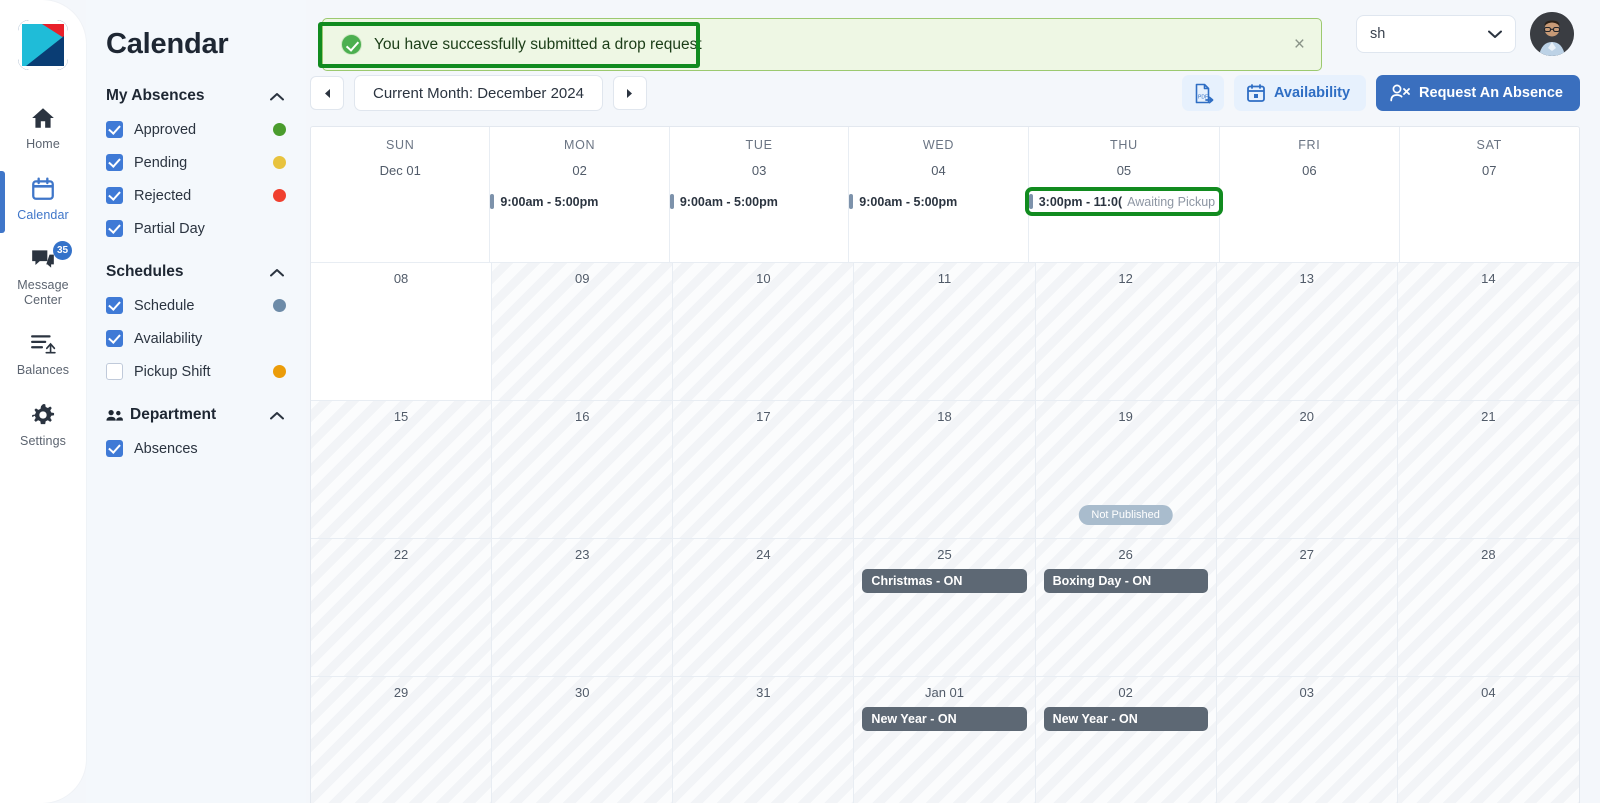 This screenshot has height=803, width=1600. What do you see at coordinates (764, 740) in the screenshot?
I see `calendar-day-cell: 31` at bounding box center [764, 740].